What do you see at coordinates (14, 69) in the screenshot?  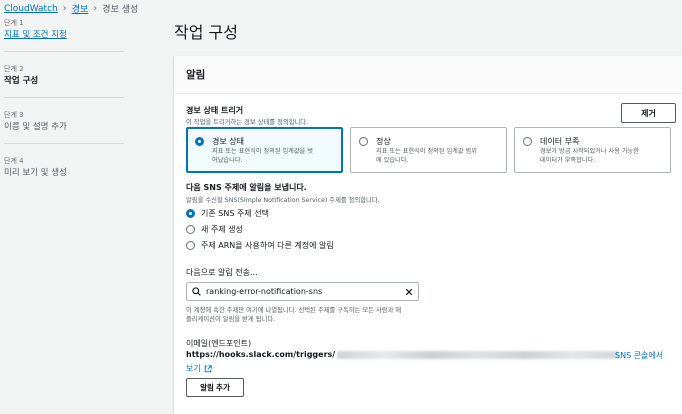 I see `step-number: 단계 2` at bounding box center [14, 69].